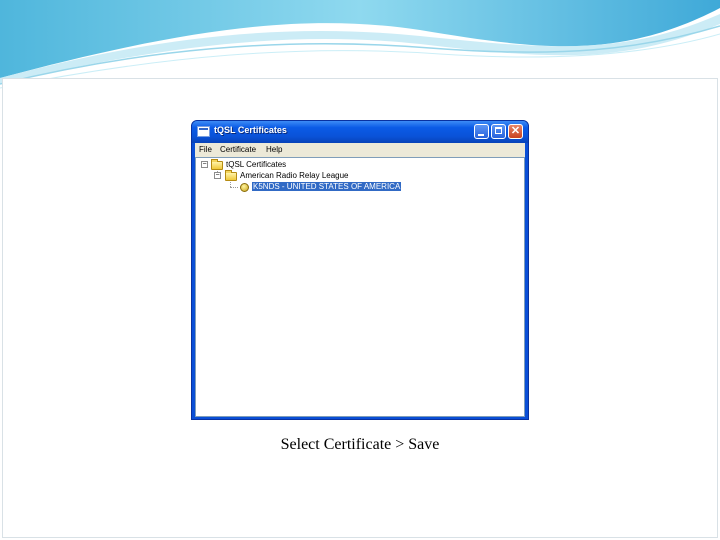 Image resolution: width=720 pixels, height=540 pixels. I want to click on close-button: ✕, so click(515, 131).